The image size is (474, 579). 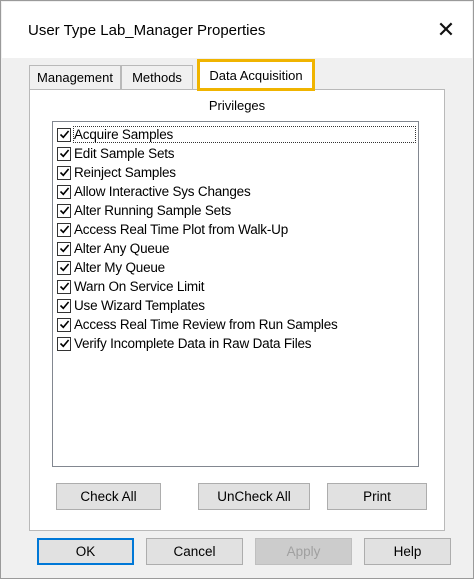 I want to click on privilege-label: Verify Incomplete Data in Raw Data Files, so click(x=193, y=343).